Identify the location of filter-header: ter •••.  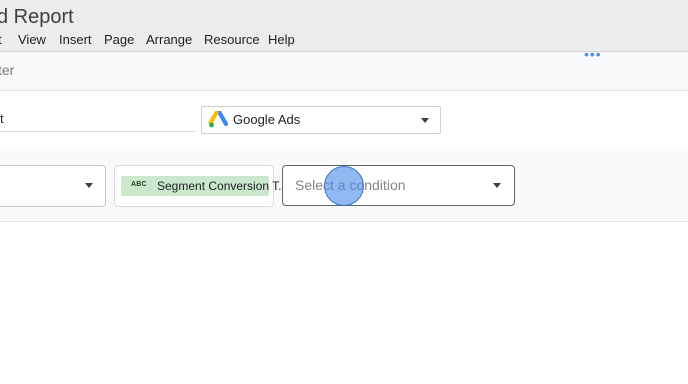
(344, 68).